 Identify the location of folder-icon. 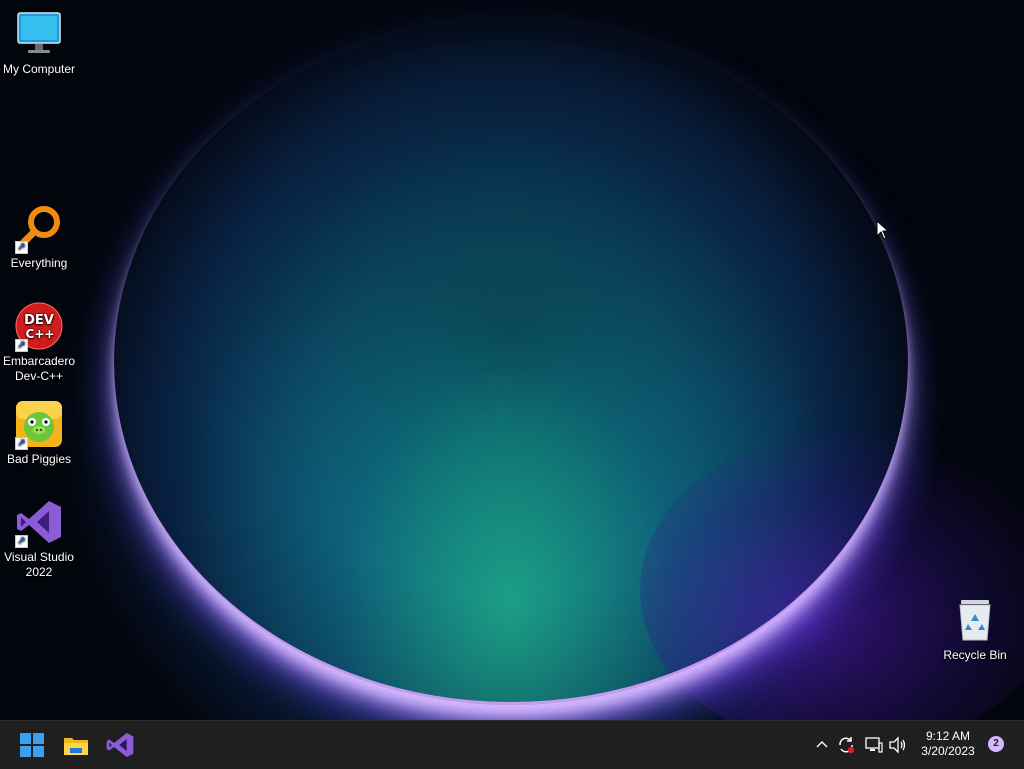
(76, 746).